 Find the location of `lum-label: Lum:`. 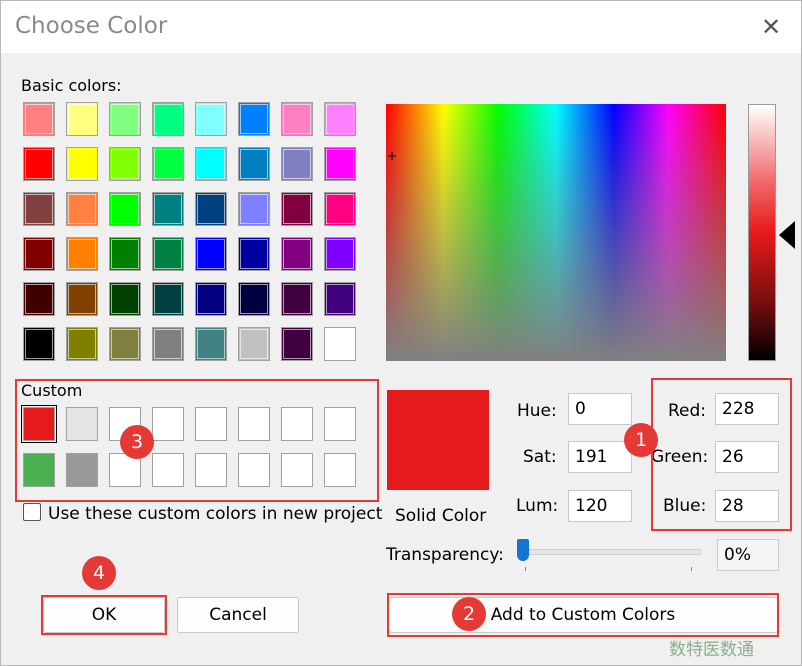

lum-label: Lum: is located at coordinates (537, 506).